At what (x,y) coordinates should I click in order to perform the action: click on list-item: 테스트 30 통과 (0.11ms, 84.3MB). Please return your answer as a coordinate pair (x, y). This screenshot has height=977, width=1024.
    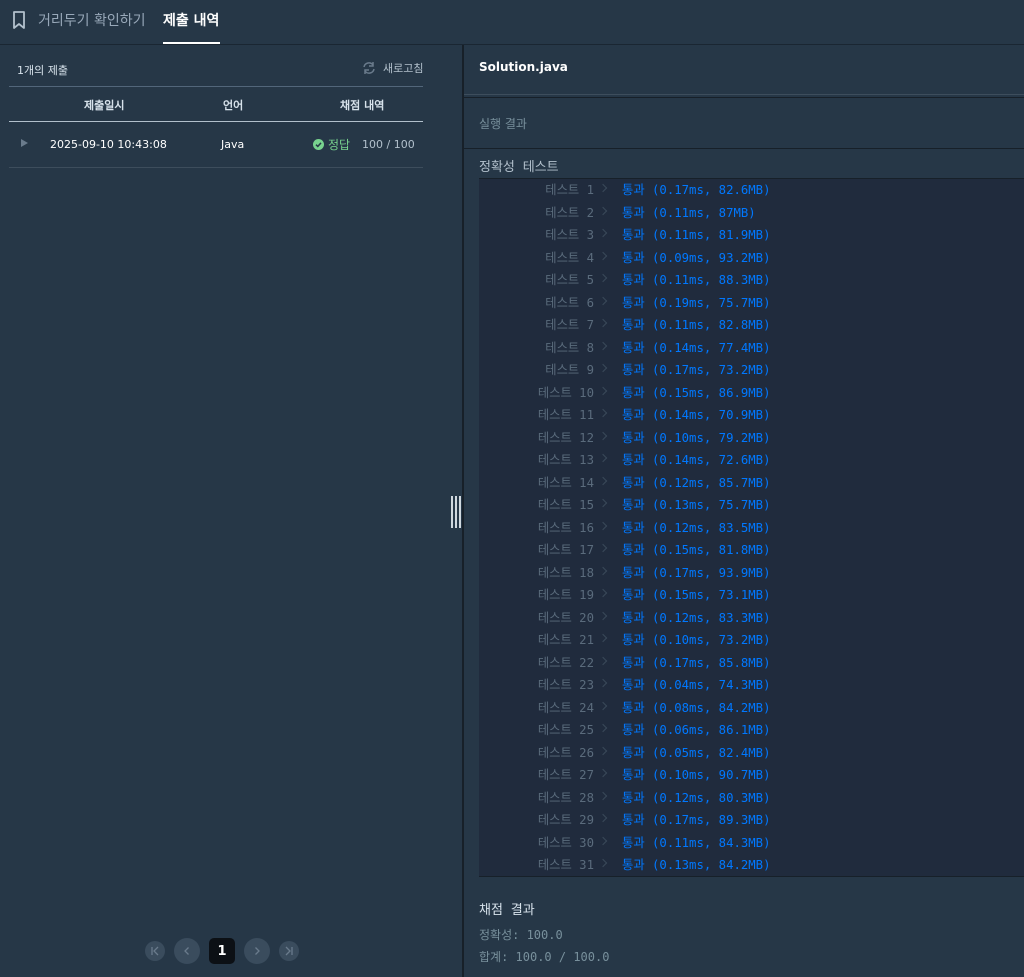
    Looking at the image, I should click on (751, 844).